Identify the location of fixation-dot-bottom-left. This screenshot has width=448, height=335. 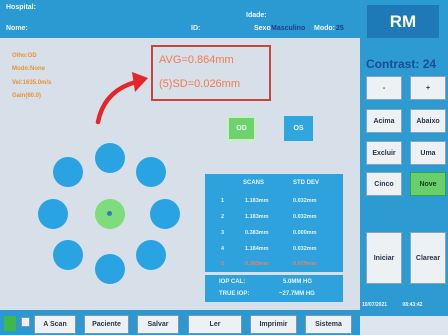
(68, 255).